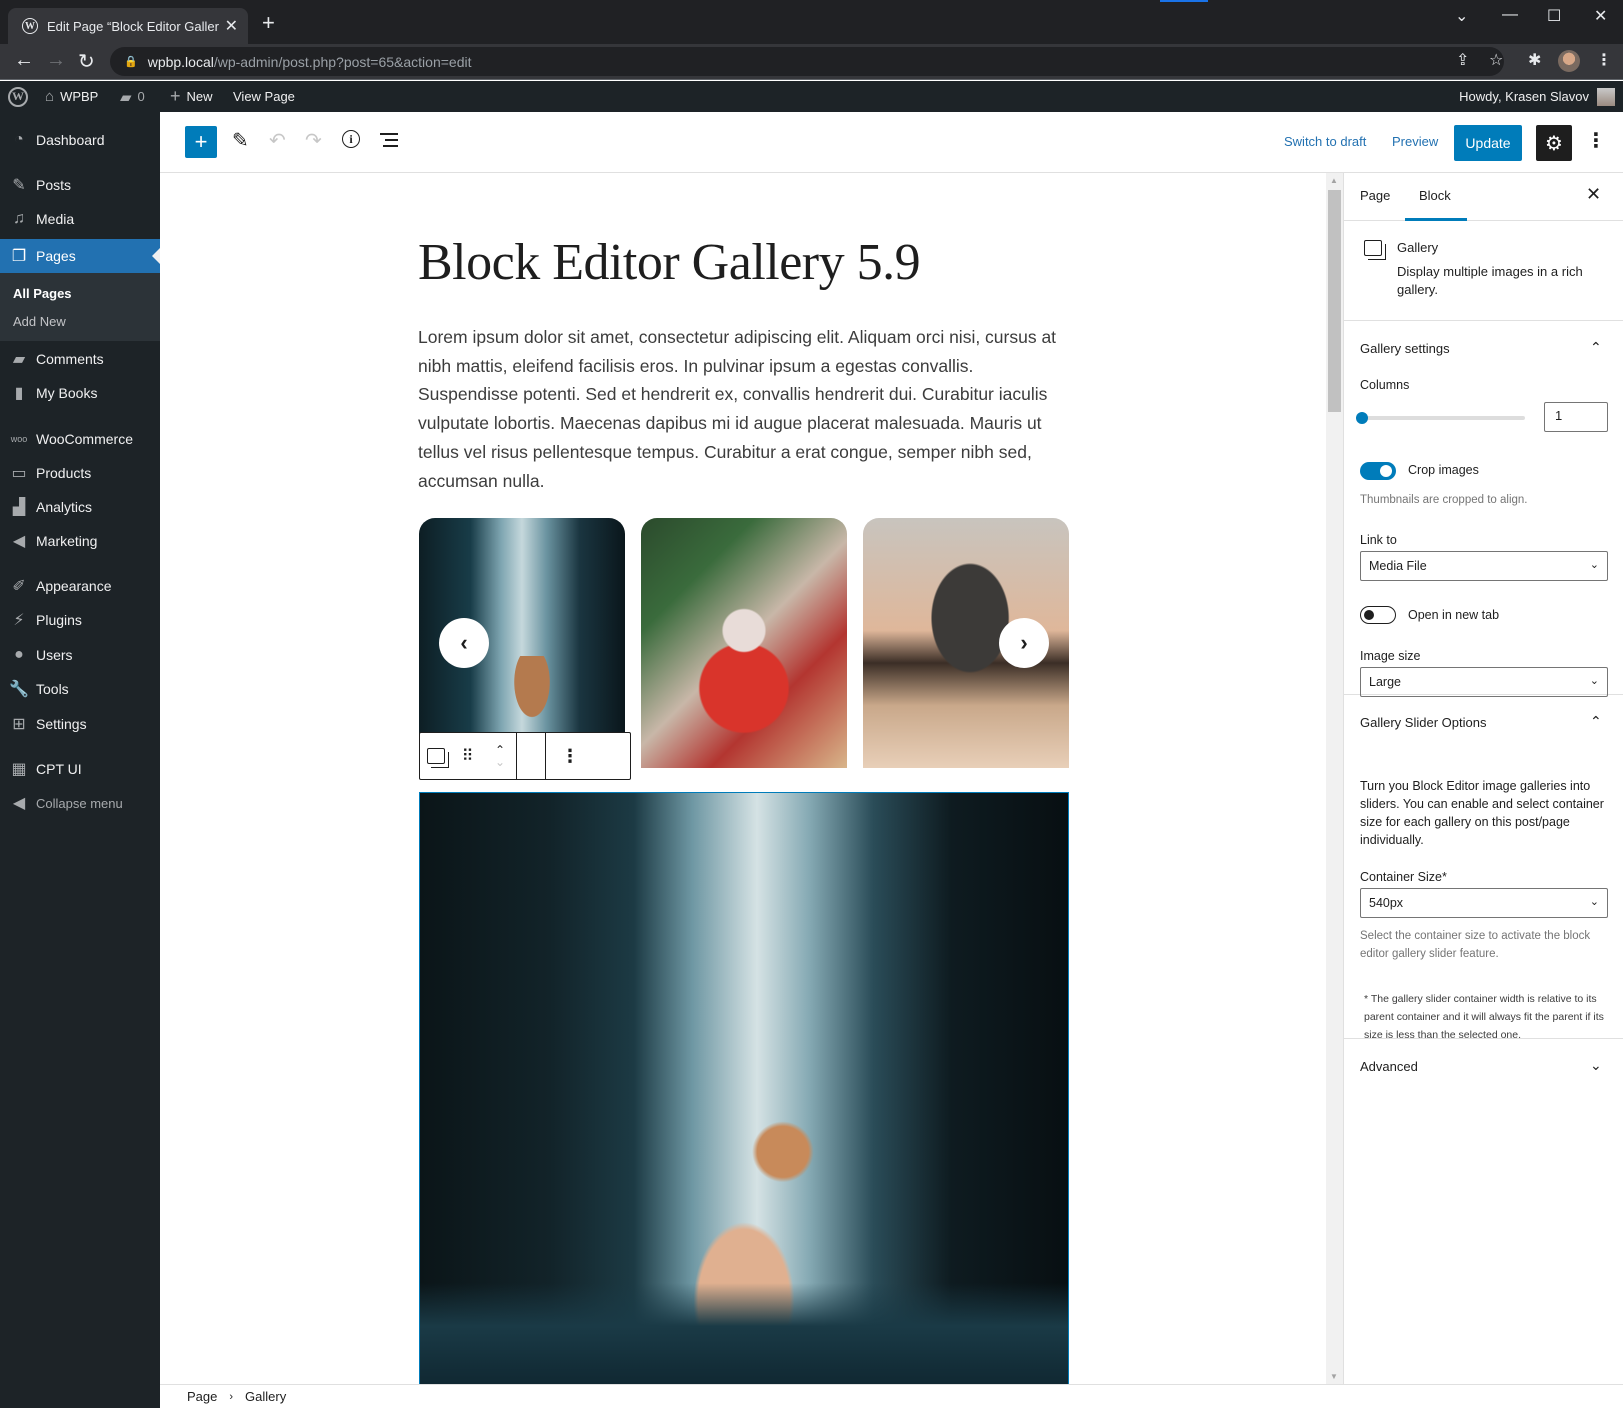 The height and width of the screenshot is (1408, 1623). What do you see at coordinates (264, 96) in the screenshot?
I see `view-page-link: View Page` at bounding box center [264, 96].